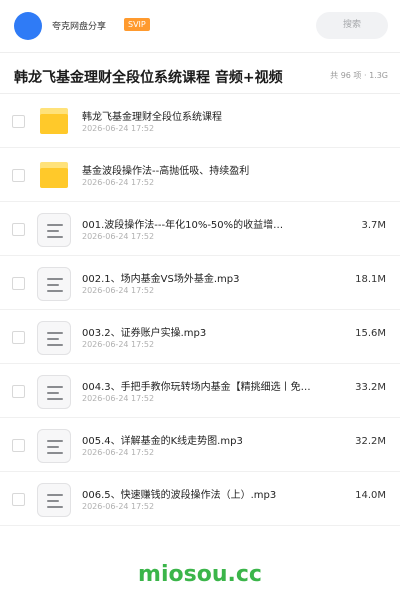 This screenshot has width=400, height=600. What do you see at coordinates (137, 24) in the screenshot?
I see `svip-badge: SVIP` at bounding box center [137, 24].